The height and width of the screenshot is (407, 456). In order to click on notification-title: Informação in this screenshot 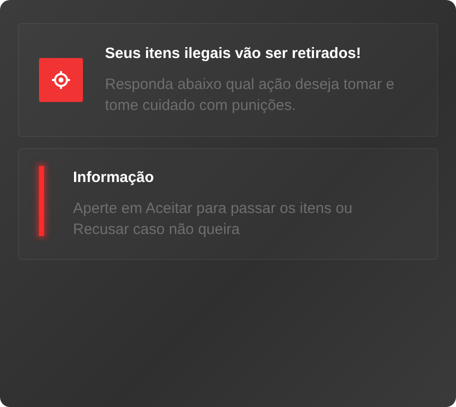, I will do `click(114, 177)`.